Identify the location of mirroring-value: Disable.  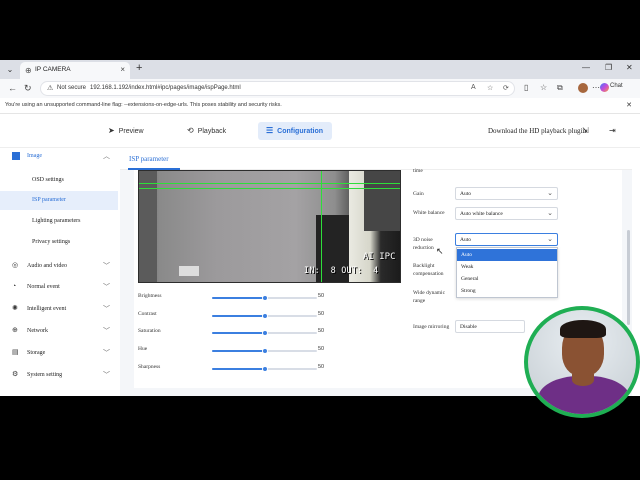
(468, 327).